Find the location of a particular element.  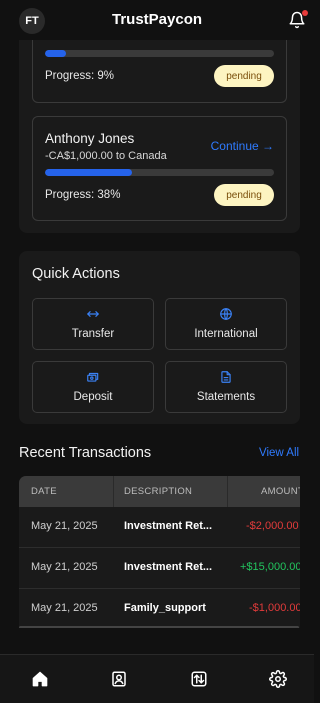

horizontal-scrollbar is located at coordinates (159, 627).